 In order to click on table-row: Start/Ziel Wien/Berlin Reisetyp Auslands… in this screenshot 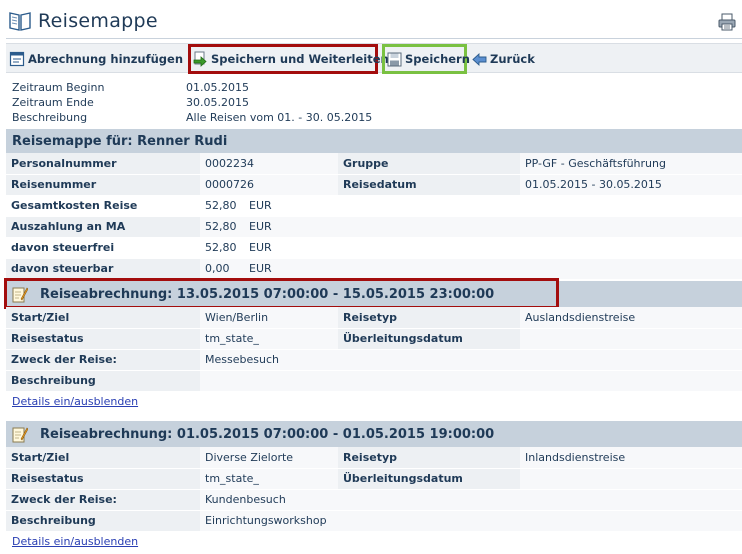, I will do `click(374, 318)`.